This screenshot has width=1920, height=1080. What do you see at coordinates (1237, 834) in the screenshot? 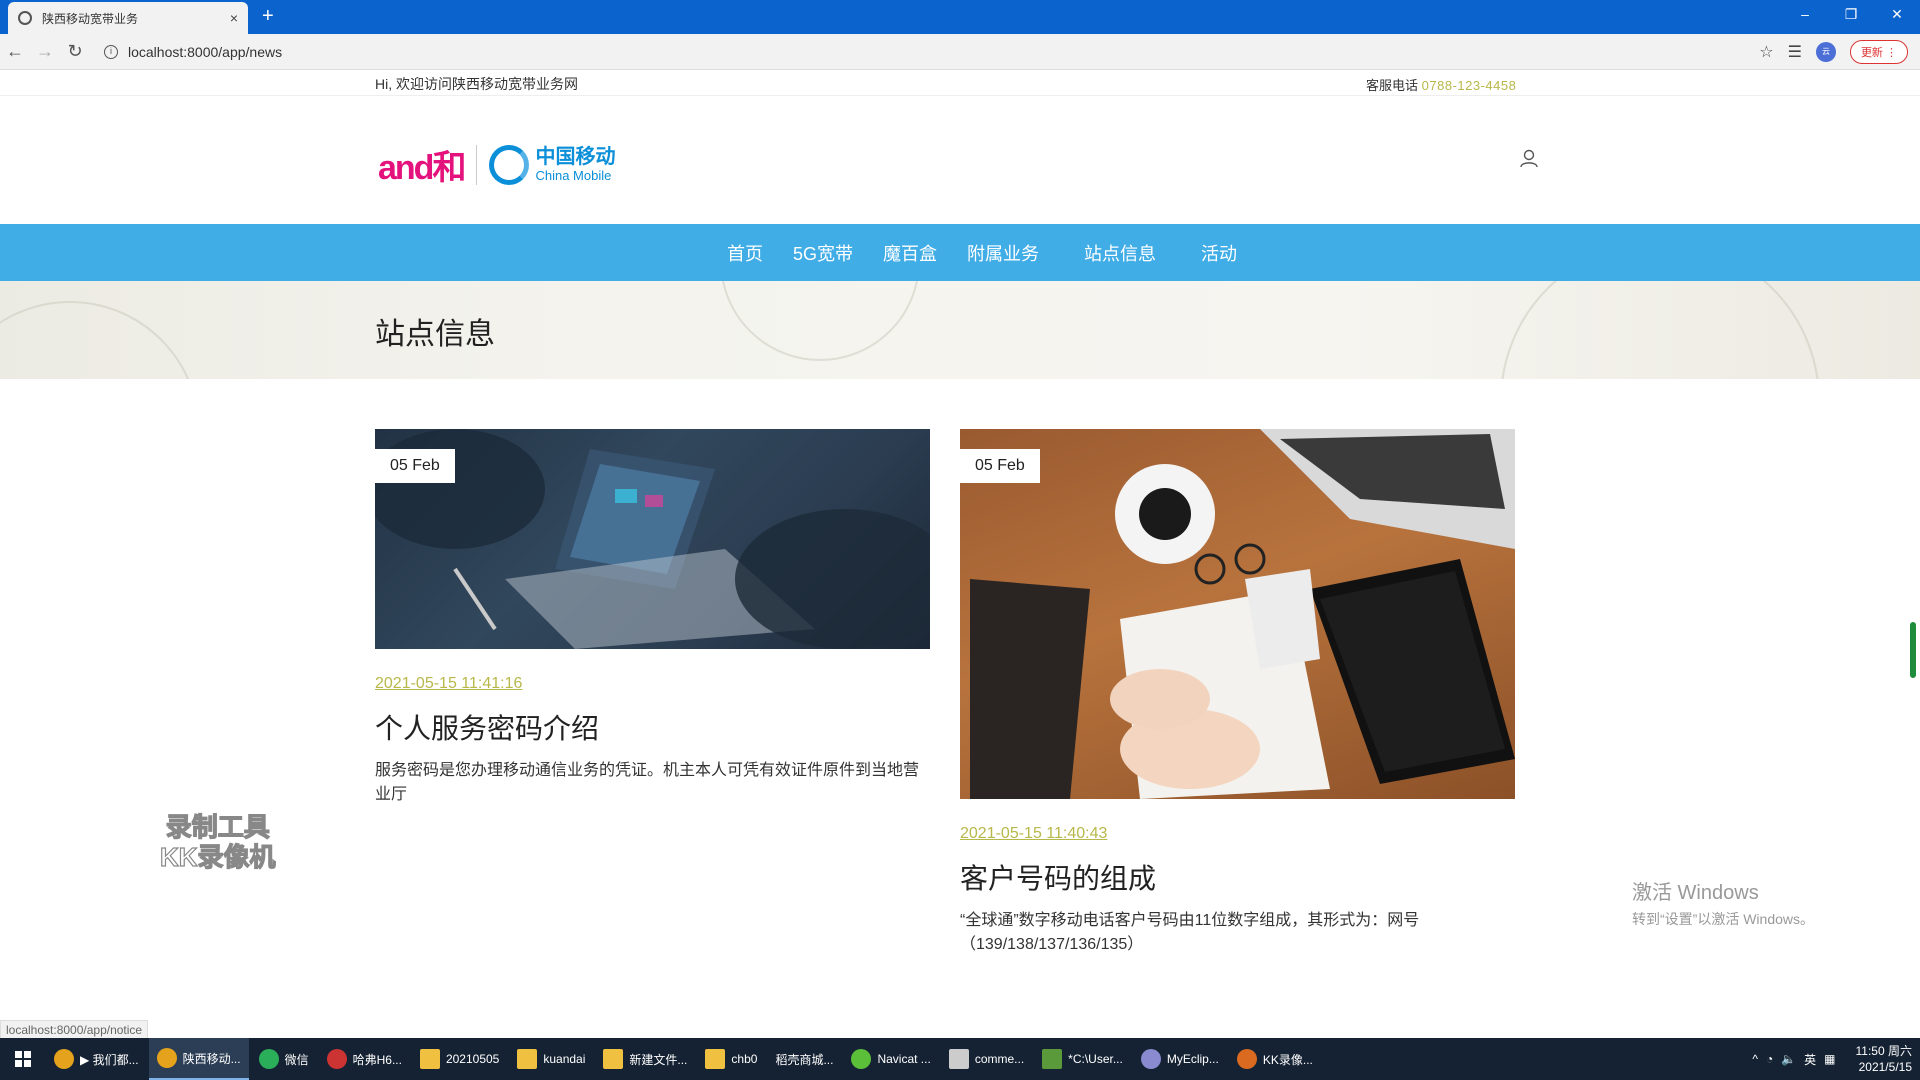
I see `article-timestamp: 2021-05-15 11:40:43` at bounding box center [1237, 834].